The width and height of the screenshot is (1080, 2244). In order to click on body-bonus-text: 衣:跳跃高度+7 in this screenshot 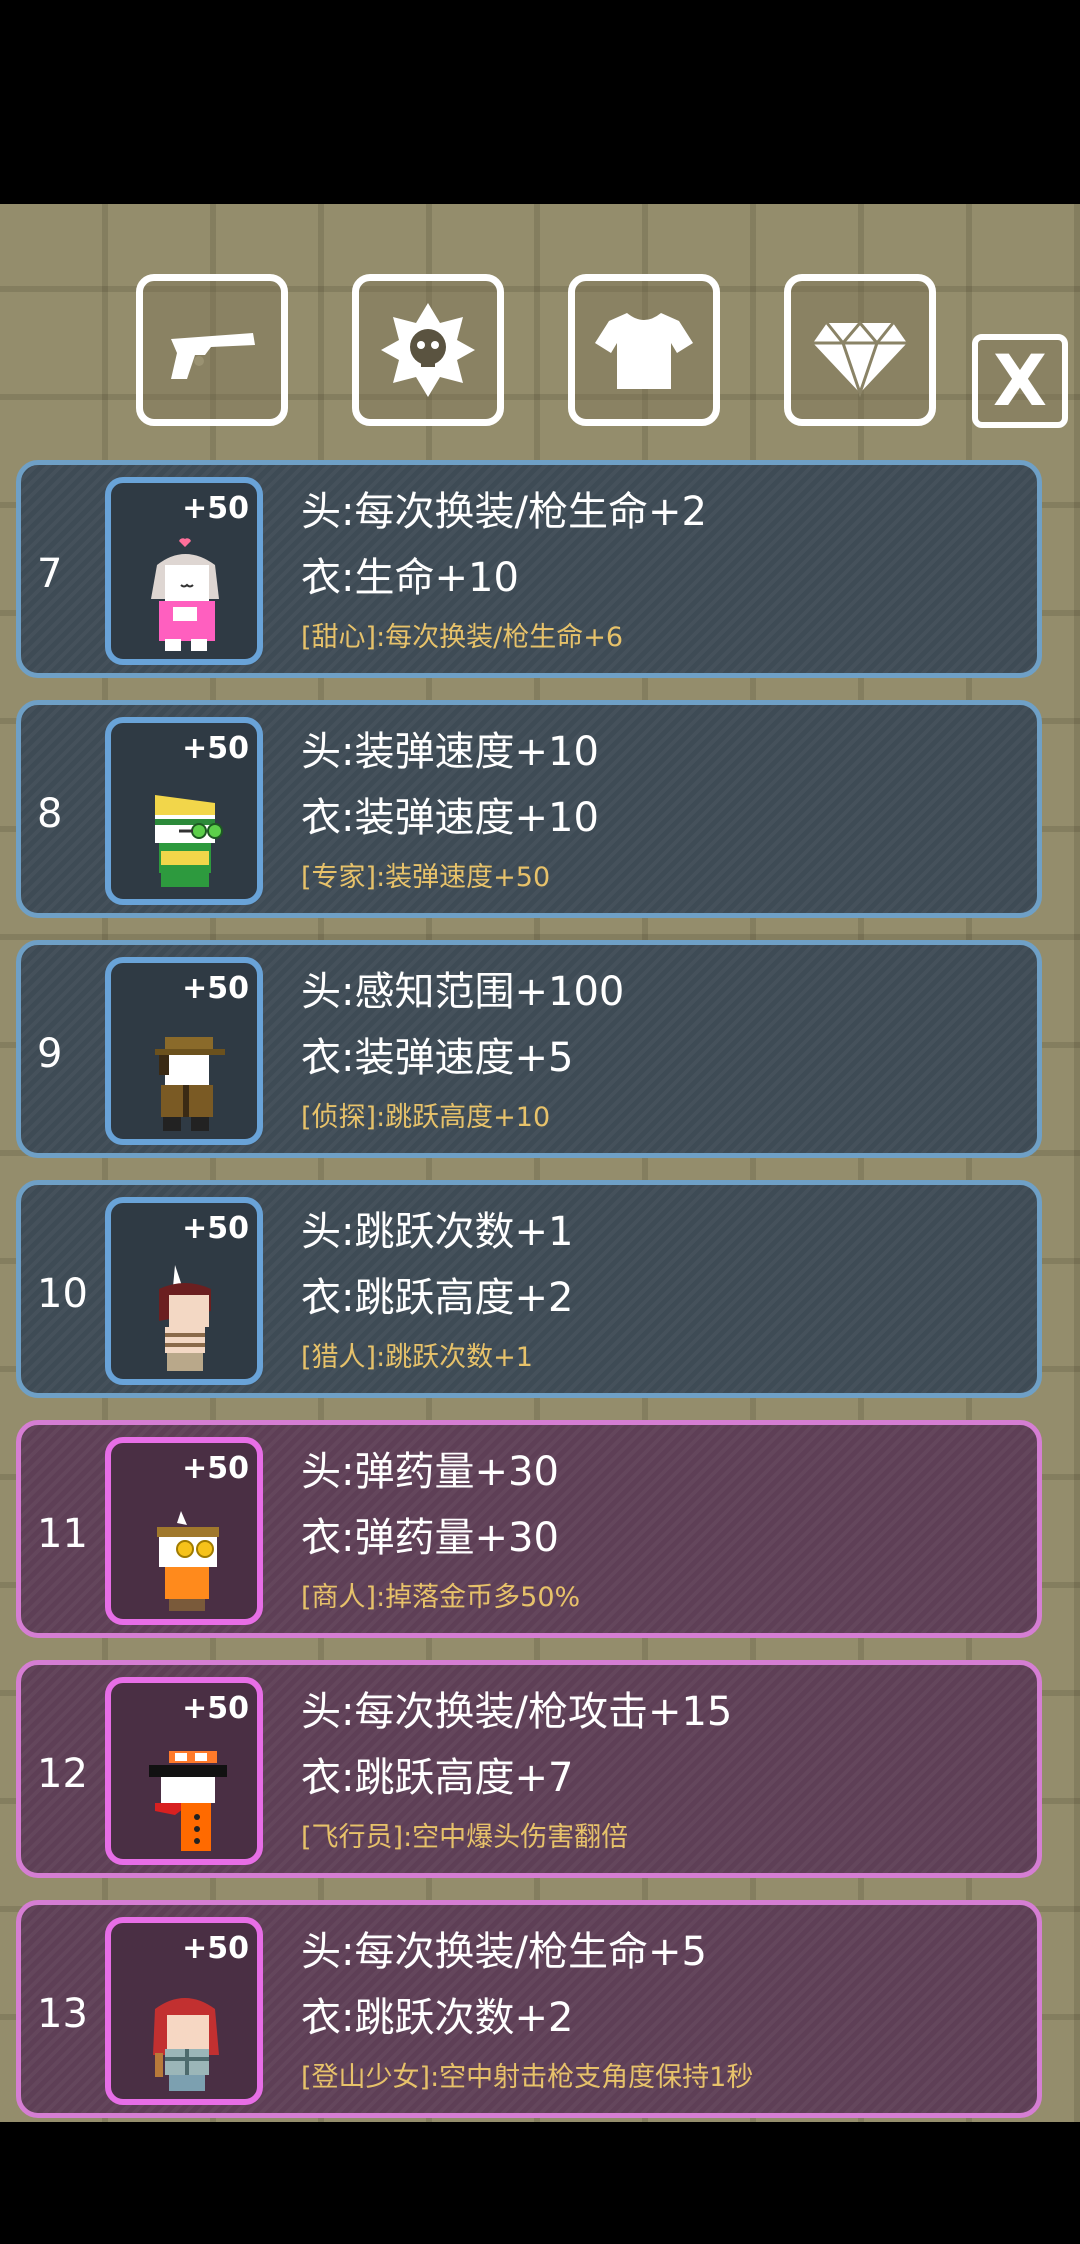, I will do `click(437, 1778)`.